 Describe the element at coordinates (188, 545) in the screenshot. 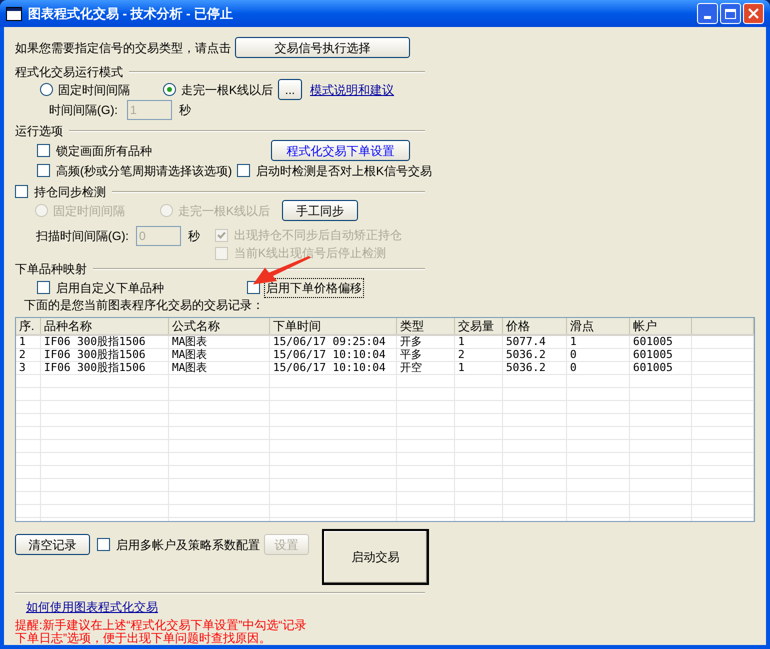

I see `checkbox-label: 启用多帐户及策略系数配置` at that location.